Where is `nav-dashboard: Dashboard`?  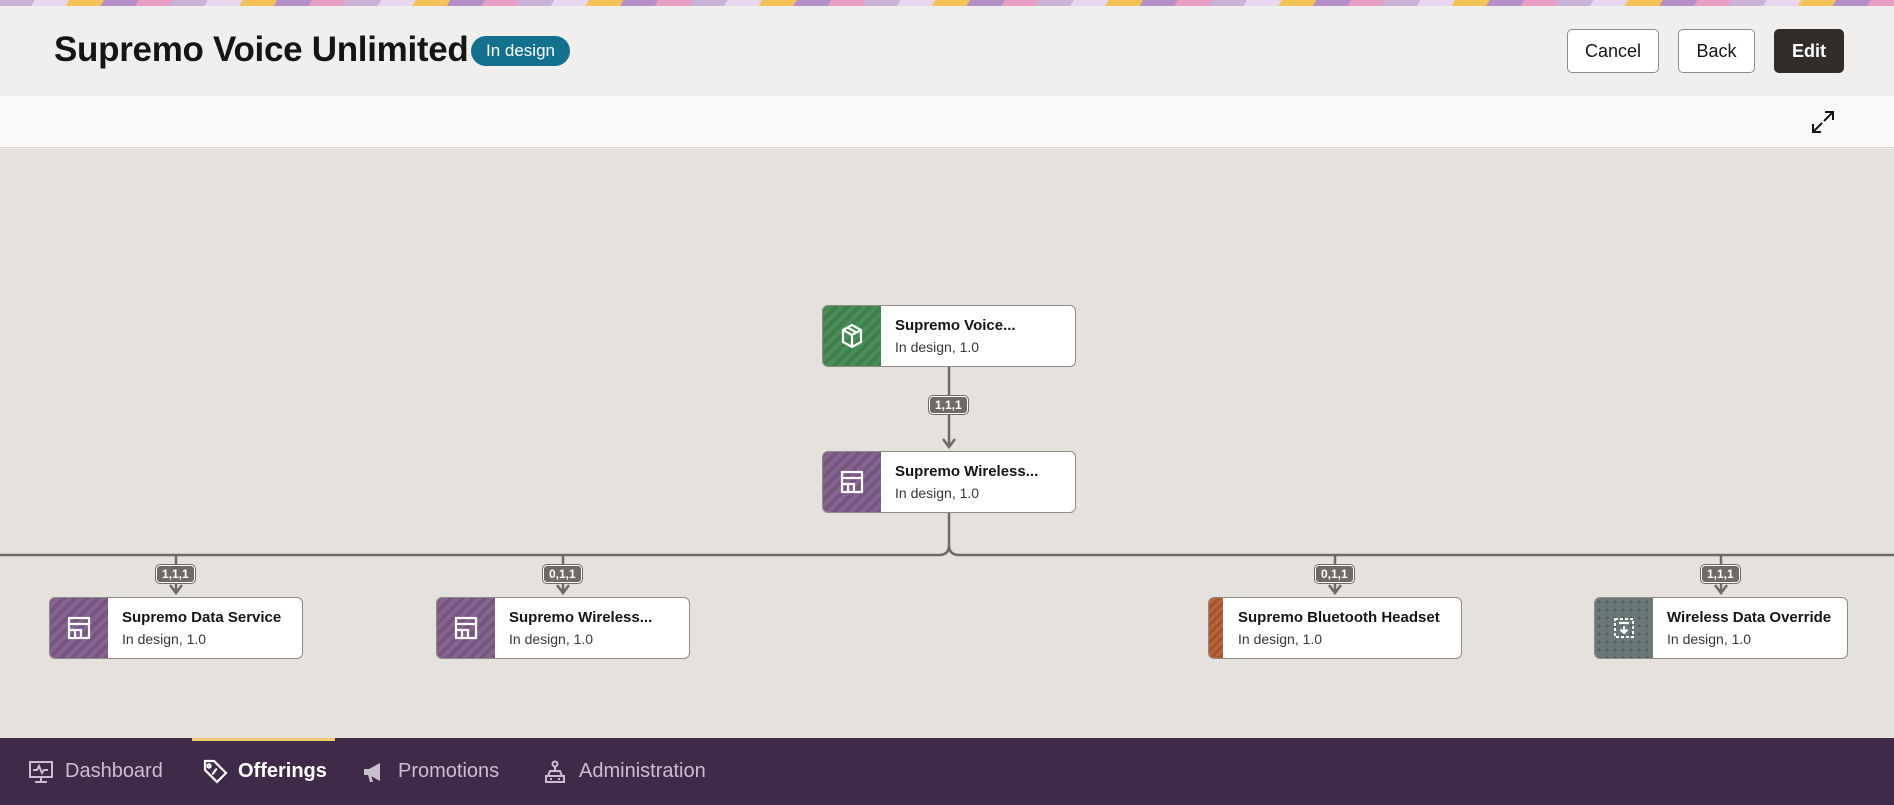
nav-dashboard: Dashboard is located at coordinates (95, 771).